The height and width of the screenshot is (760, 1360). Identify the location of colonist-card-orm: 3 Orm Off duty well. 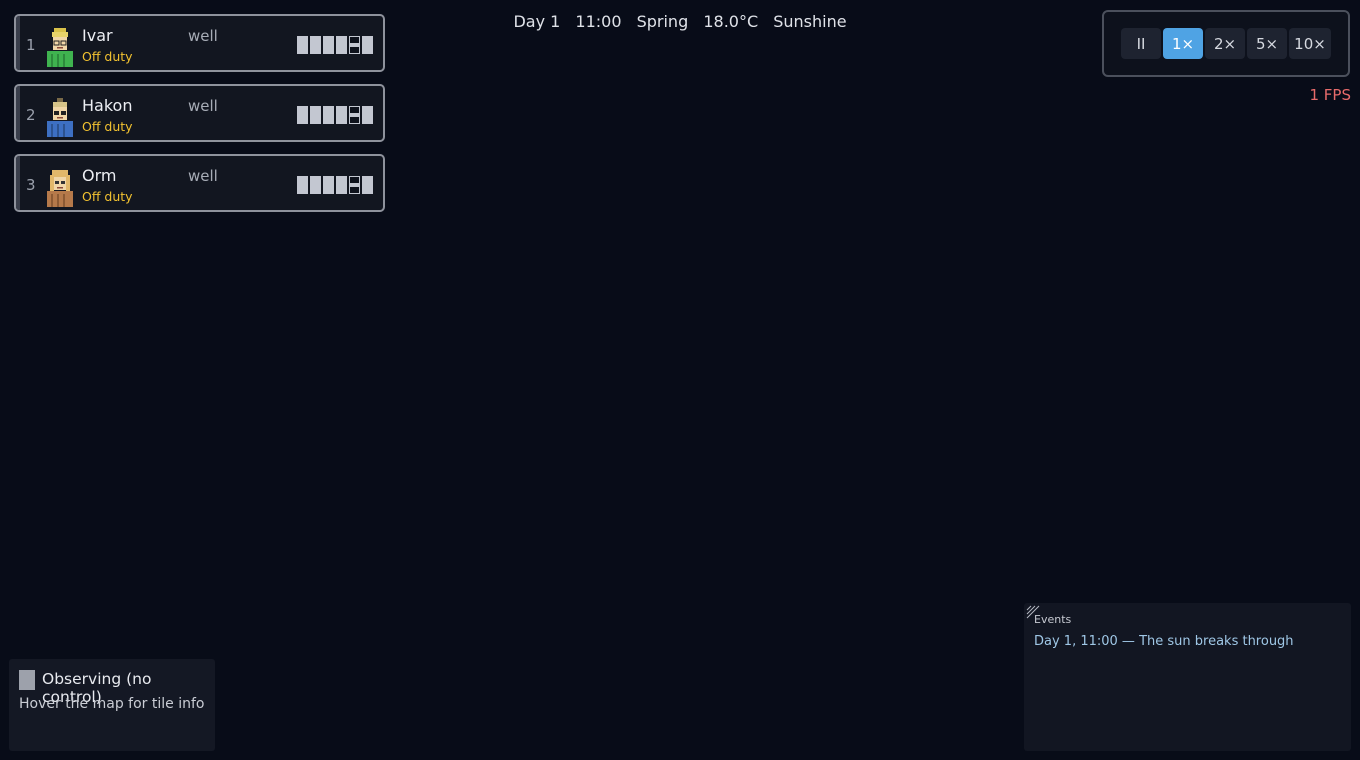
(199, 183).